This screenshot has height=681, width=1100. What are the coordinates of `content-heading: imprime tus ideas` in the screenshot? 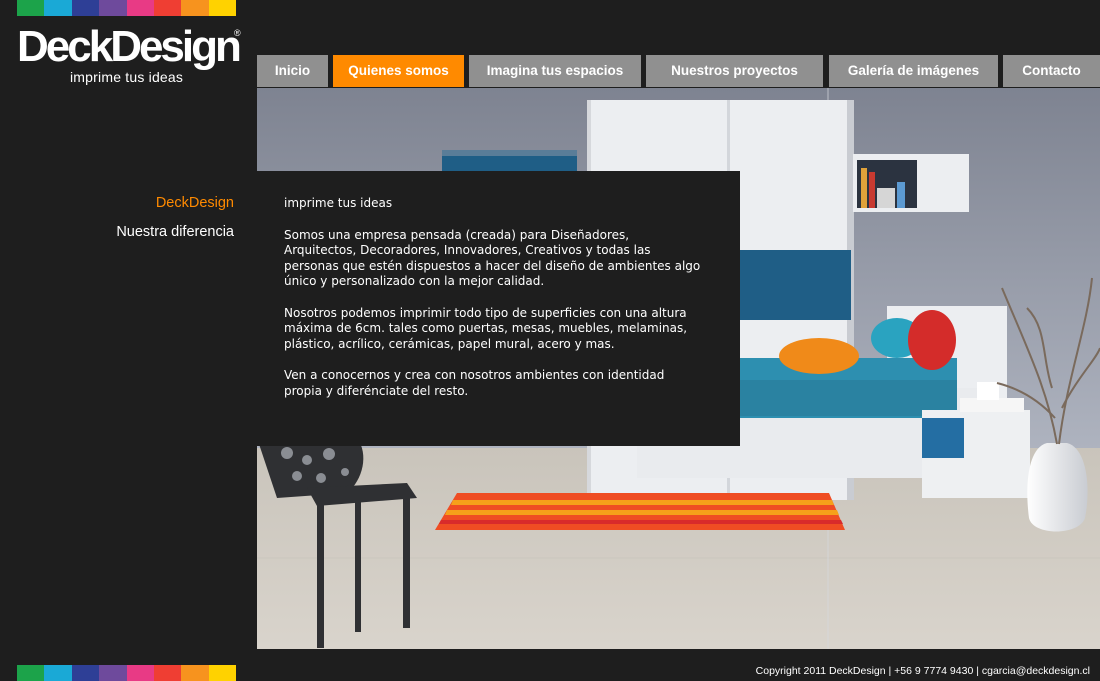 It's located at (338, 203).